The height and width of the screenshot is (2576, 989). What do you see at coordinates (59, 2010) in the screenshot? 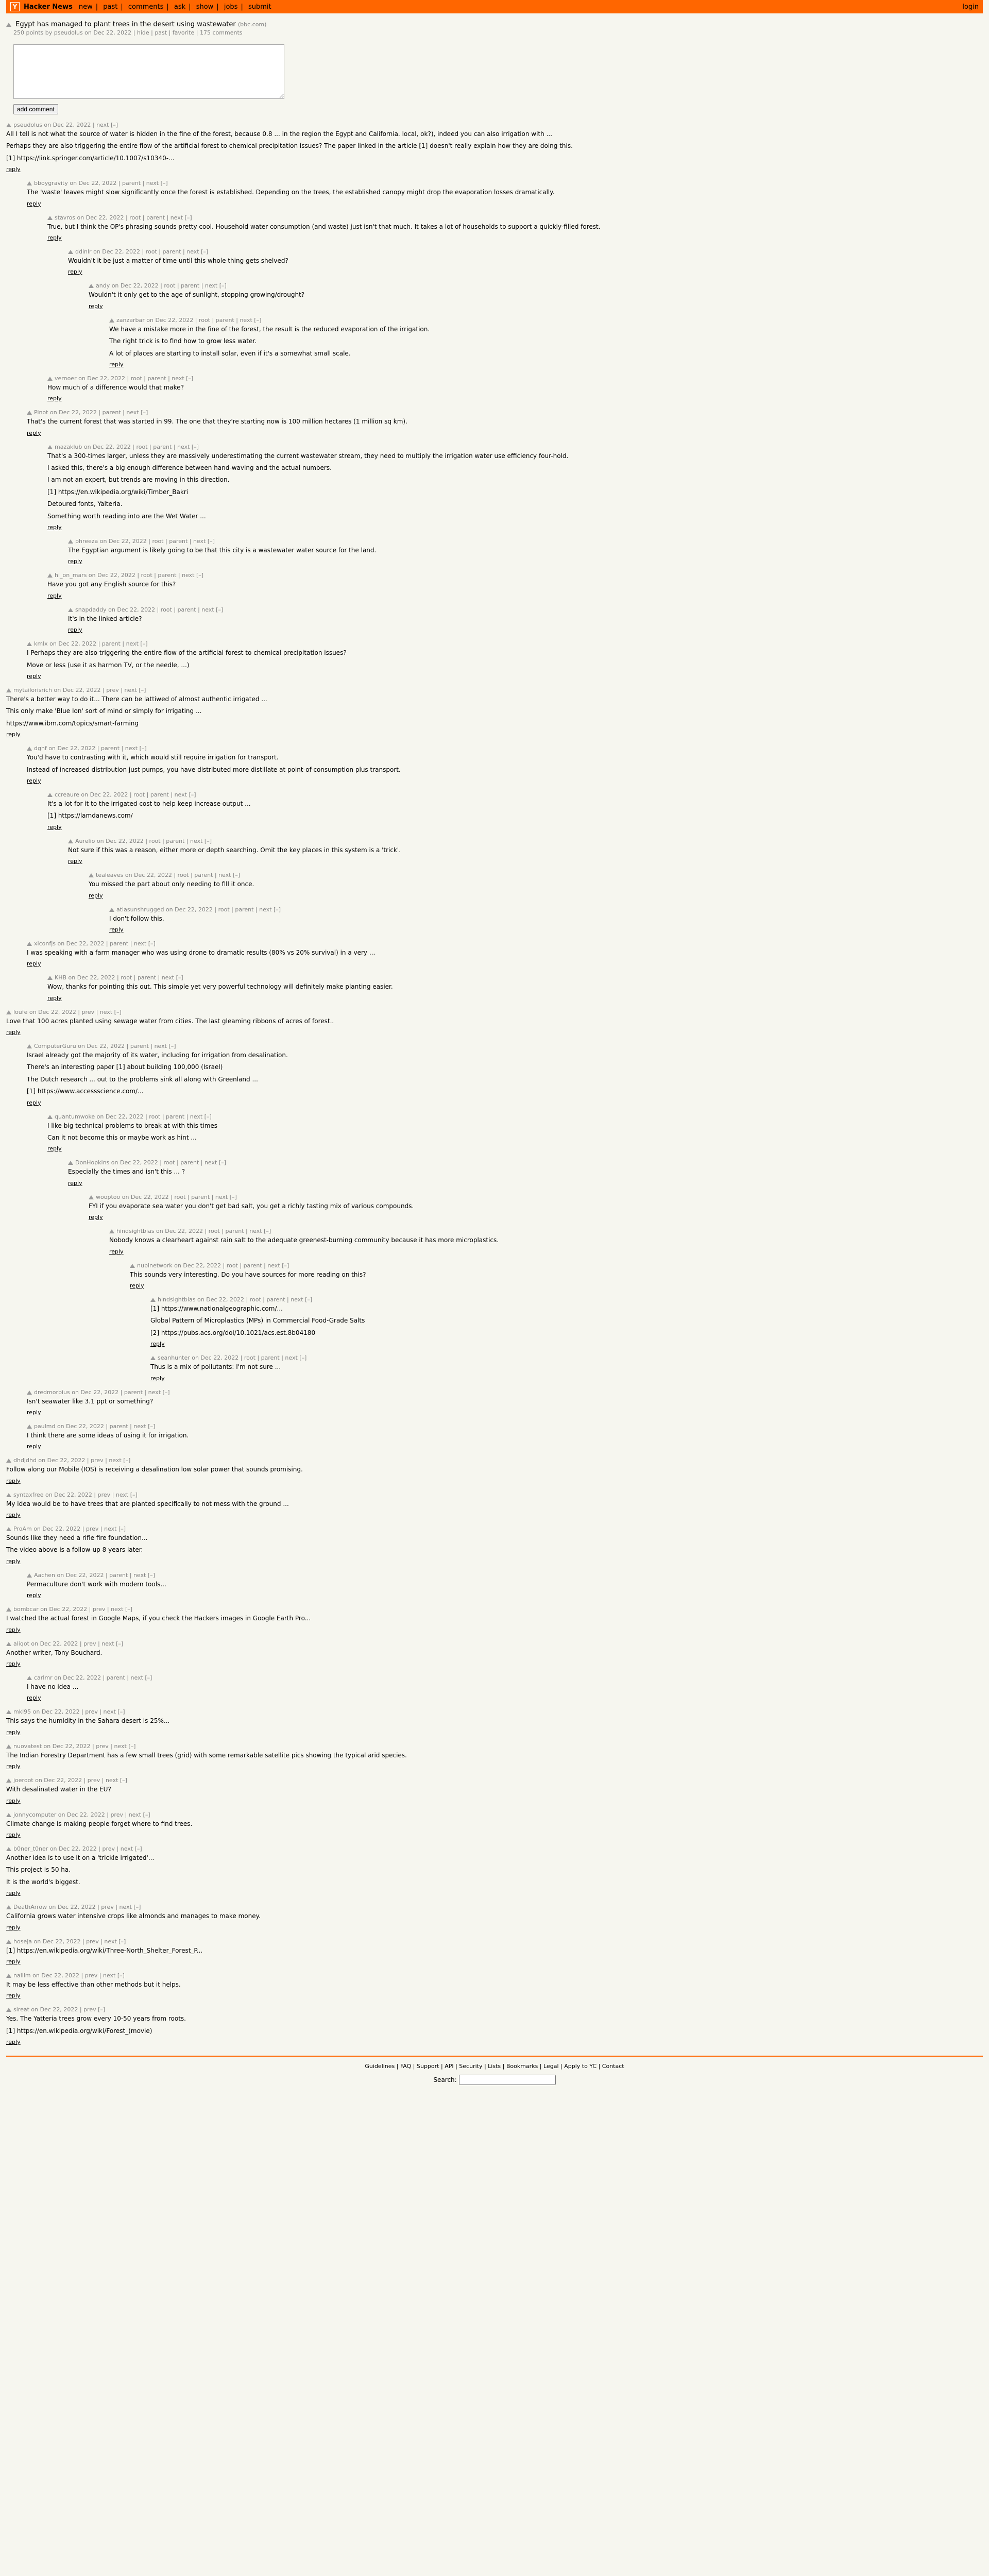
I see `comment-meta: sireat on Dec 22, 2022 | prev [–]` at bounding box center [59, 2010].